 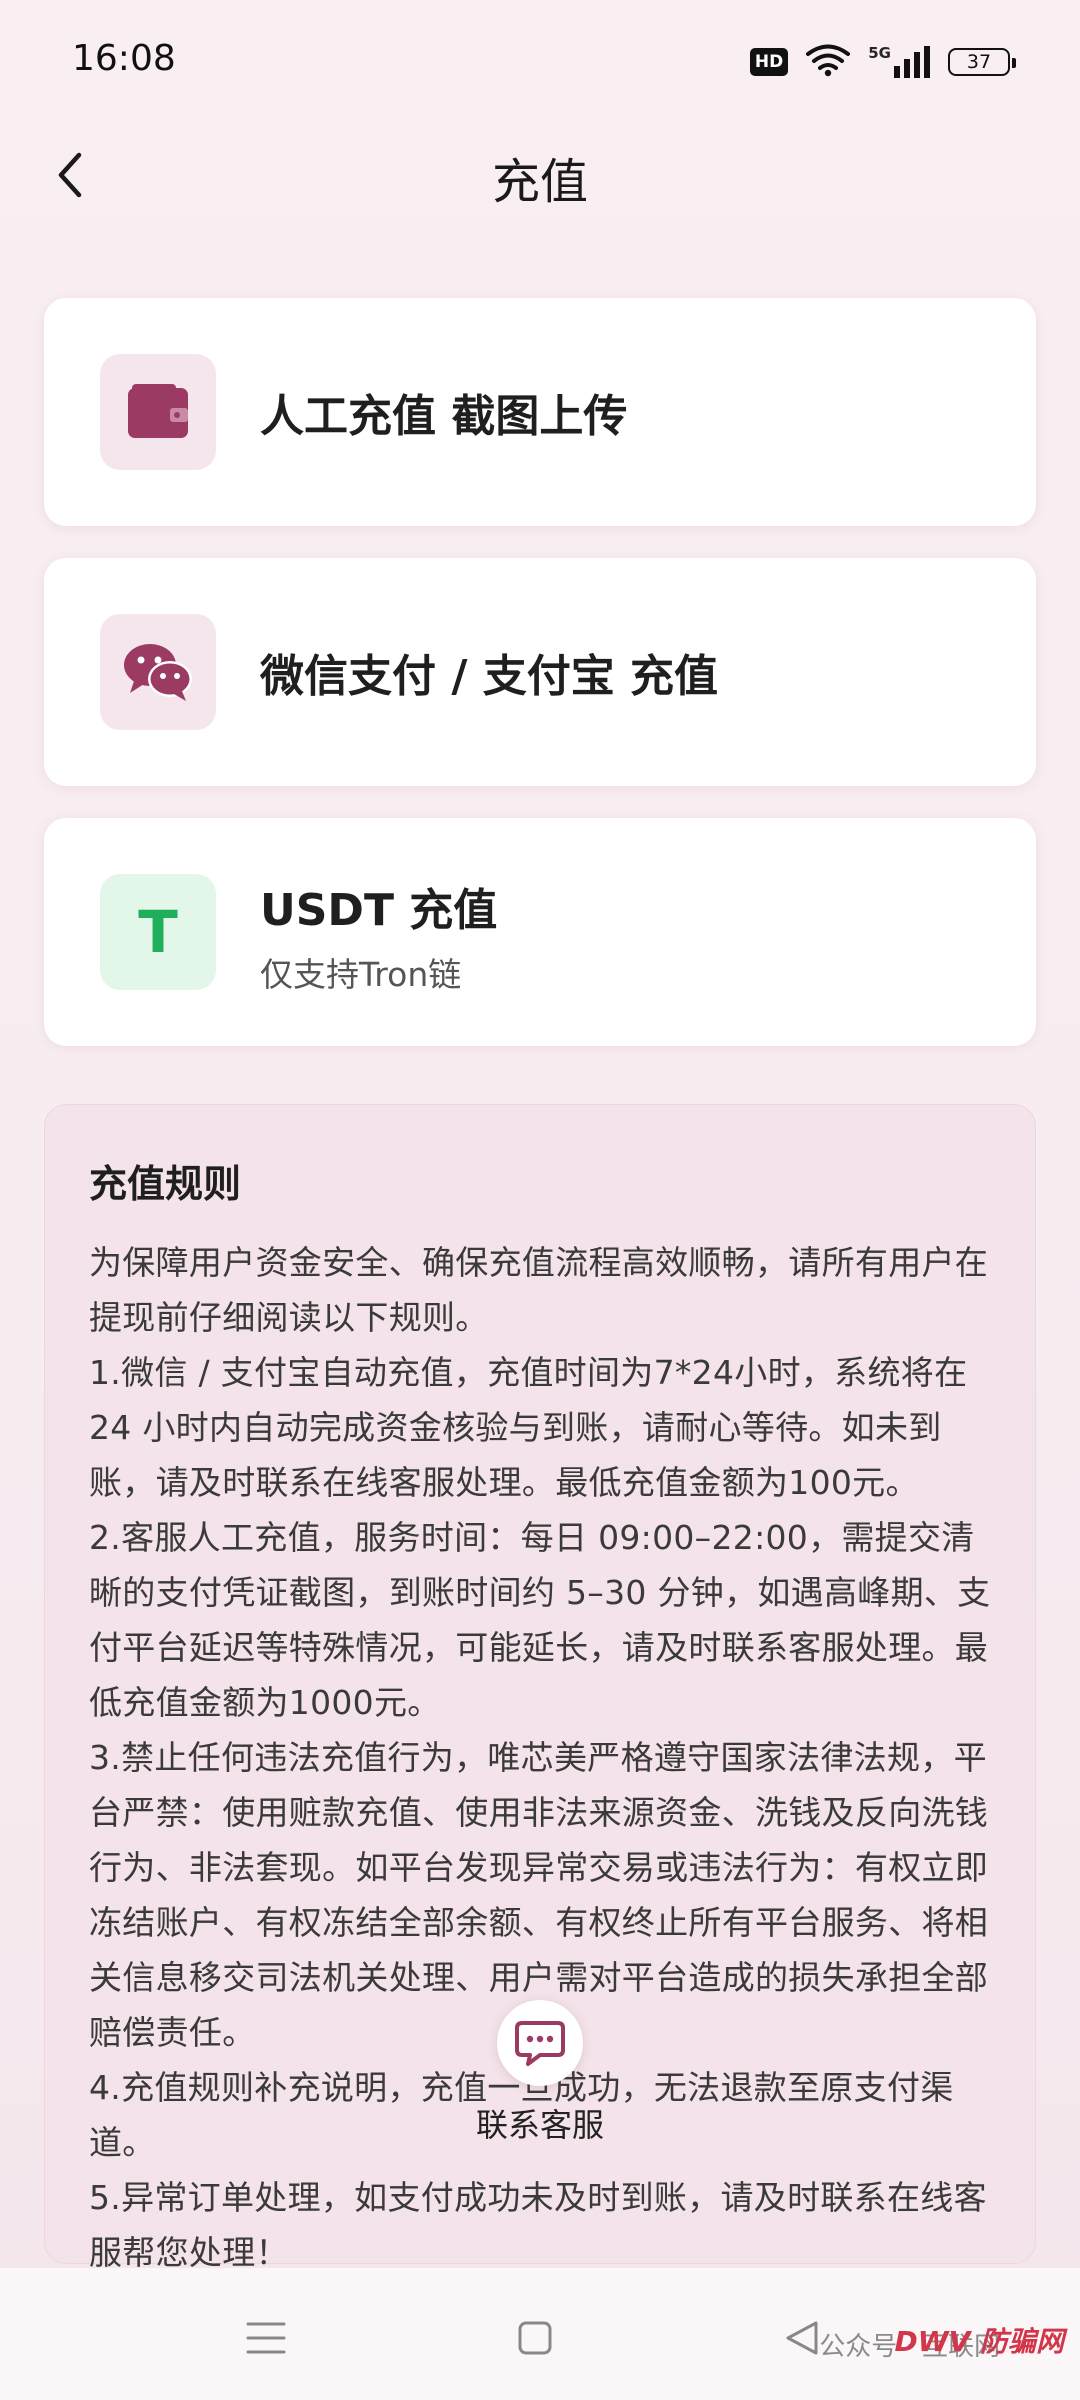 What do you see at coordinates (979, 2341) in the screenshot?
I see `watermark-logo: DWV 防骗网` at bounding box center [979, 2341].